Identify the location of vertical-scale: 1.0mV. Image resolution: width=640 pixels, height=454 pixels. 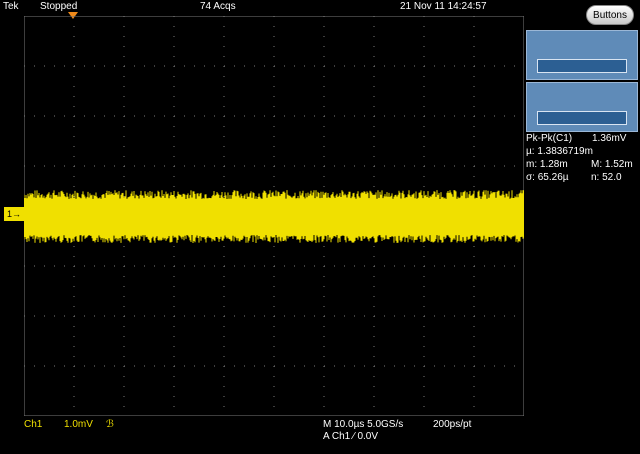
(78, 425).